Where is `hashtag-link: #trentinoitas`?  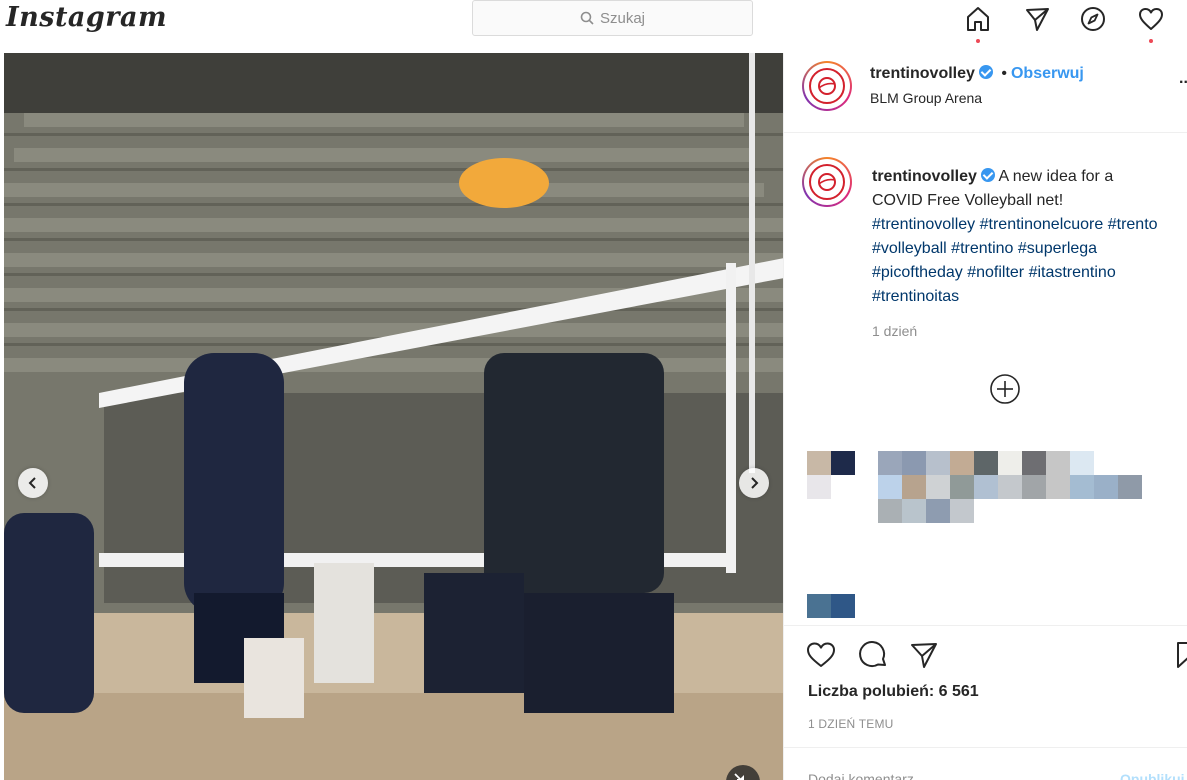
hashtag-link: #trentinoitas is located at coordinates (915, 296).